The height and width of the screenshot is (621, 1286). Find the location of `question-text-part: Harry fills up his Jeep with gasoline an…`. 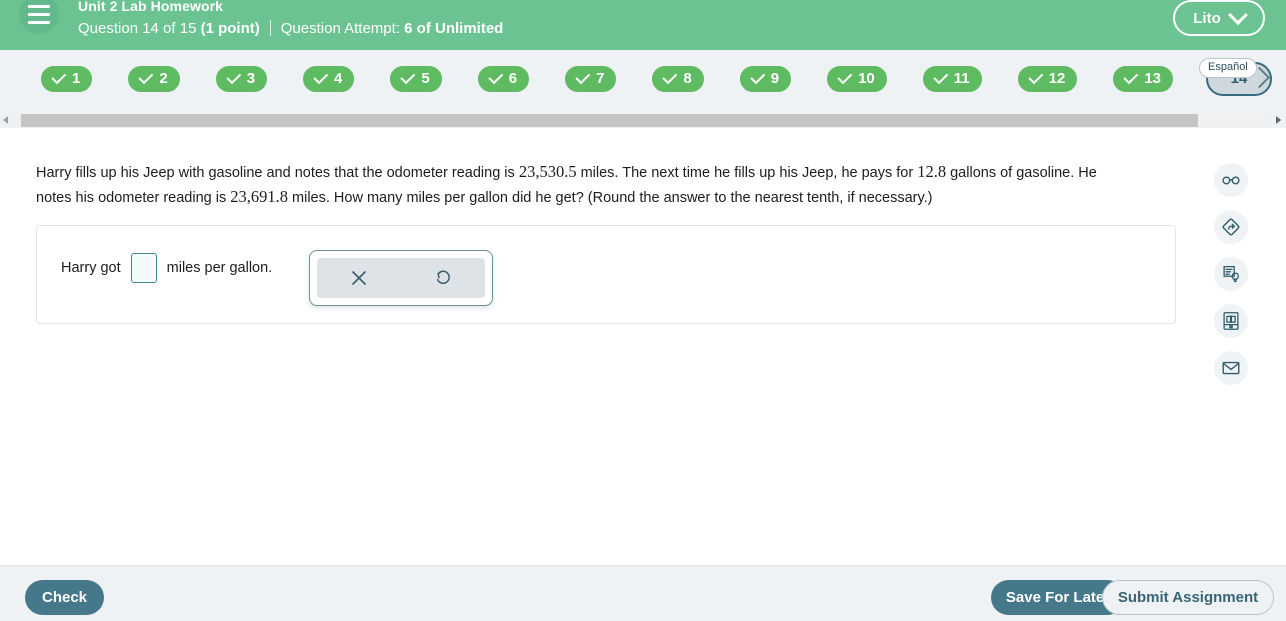

question-text-part: Harry fills up his Jeep with gasoline an… is located at coordinates (277, 173).